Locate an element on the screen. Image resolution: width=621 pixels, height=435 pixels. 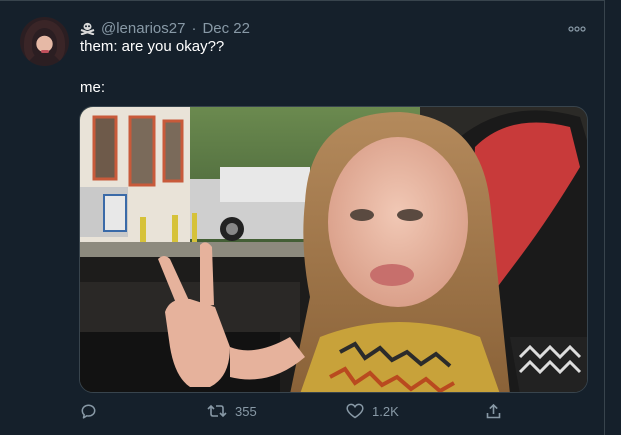
avatar is located at coordinates (44, 41).